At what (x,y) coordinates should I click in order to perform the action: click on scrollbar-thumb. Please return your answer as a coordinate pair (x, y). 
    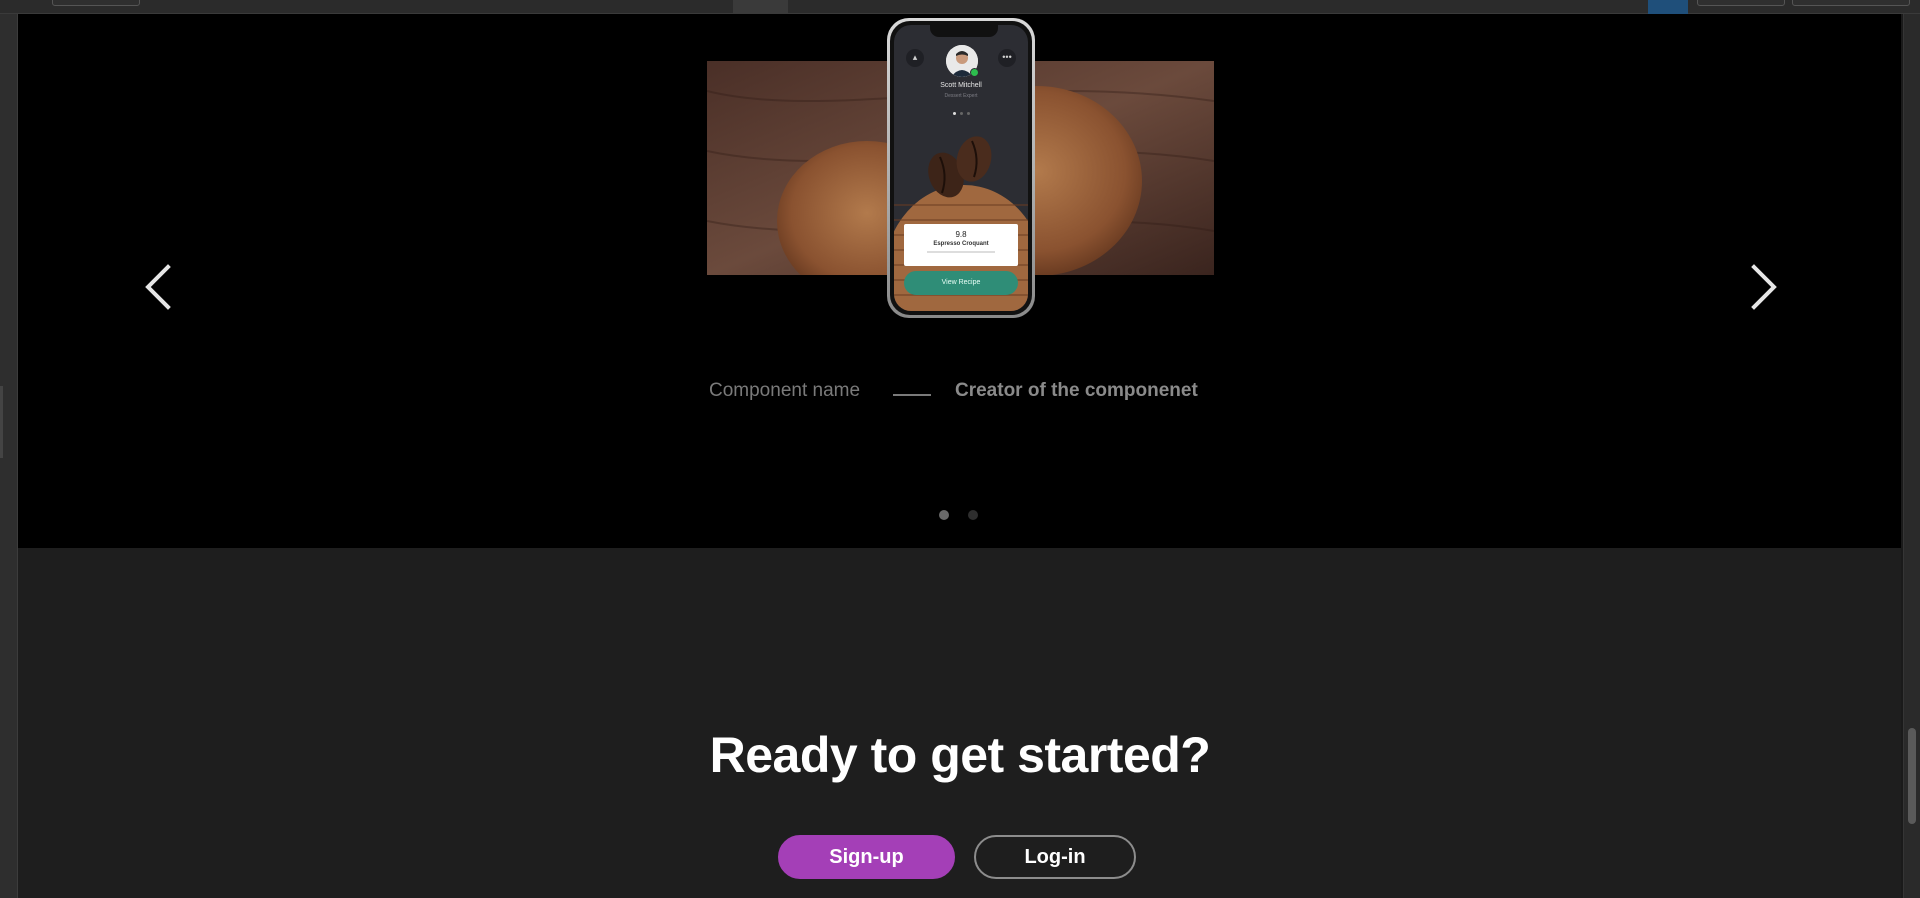
    Looking at the image, I should click on (1912, 776).